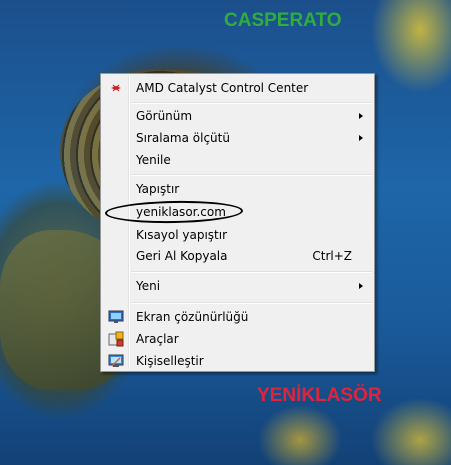  I want to click on menu-item-label: Geri Al Kopyala, so click(182, 256).